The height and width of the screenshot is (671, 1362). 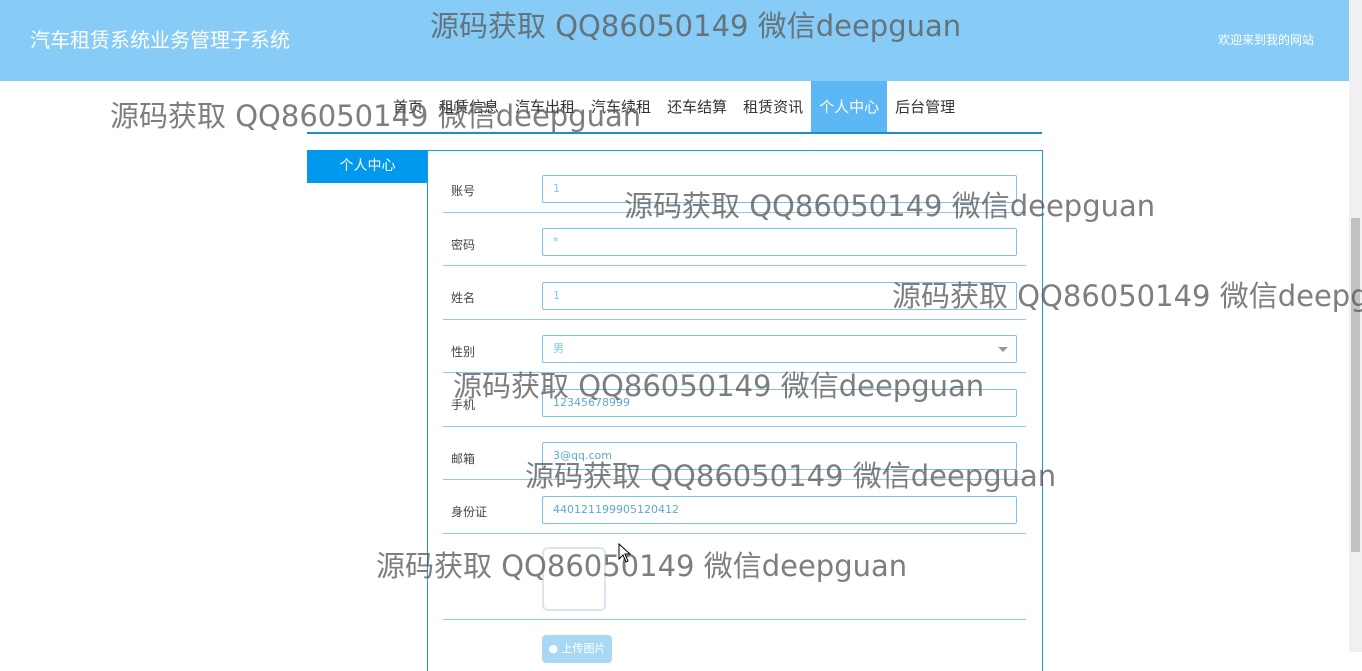 I want to click on nav-item-rental-info: 租赁信息, so click(x=469, y=107).